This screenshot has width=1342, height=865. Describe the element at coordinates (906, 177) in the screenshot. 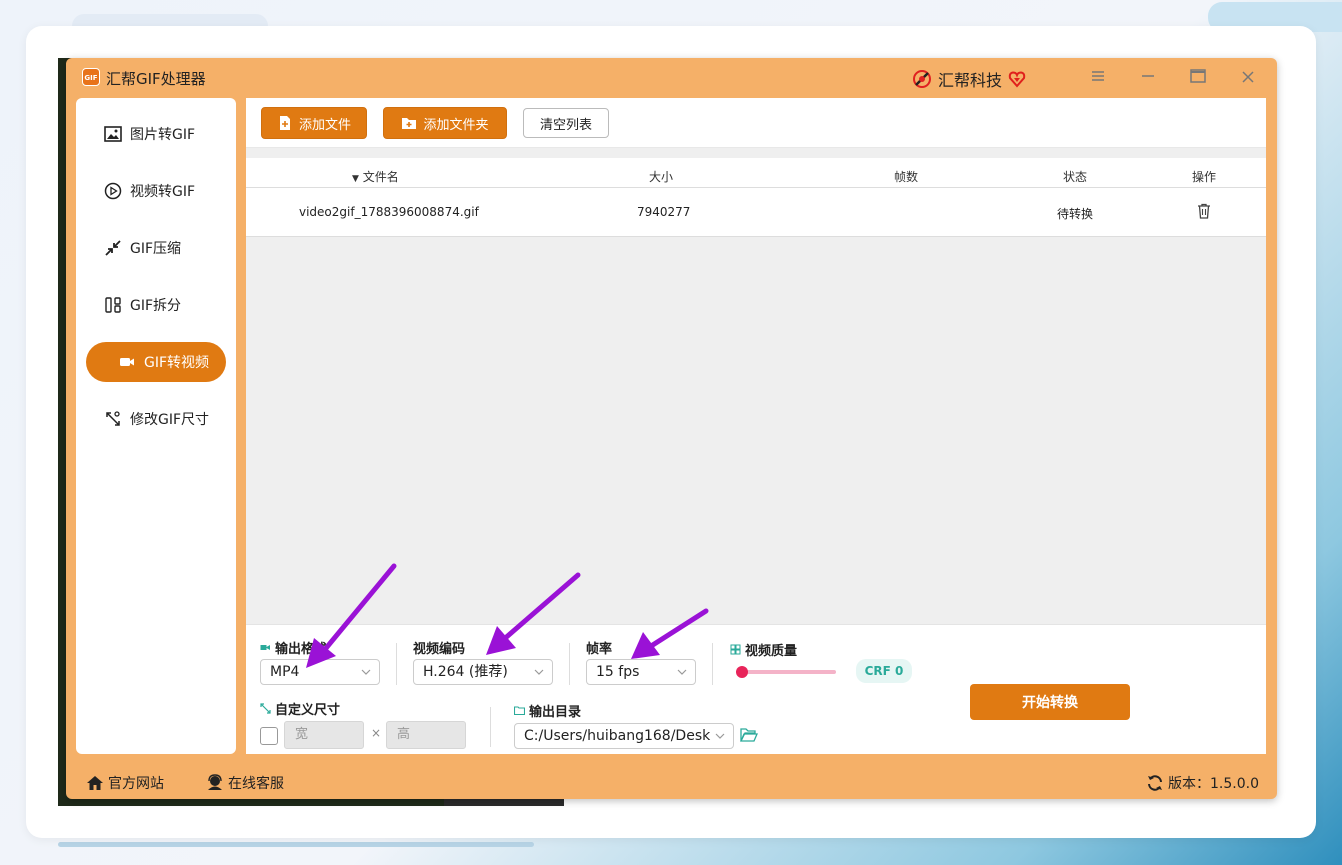

I see `column-header-frames: 帧数` at that location.